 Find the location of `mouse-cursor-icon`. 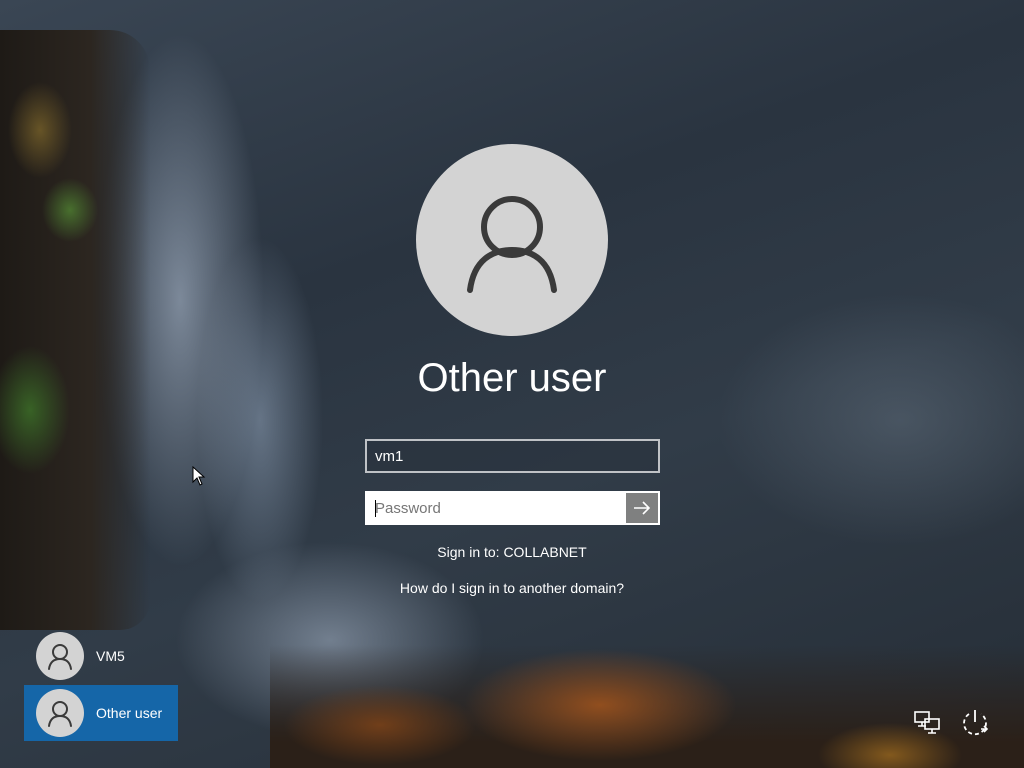

mouse-cursor-icon is located at coordinates (199, 476).